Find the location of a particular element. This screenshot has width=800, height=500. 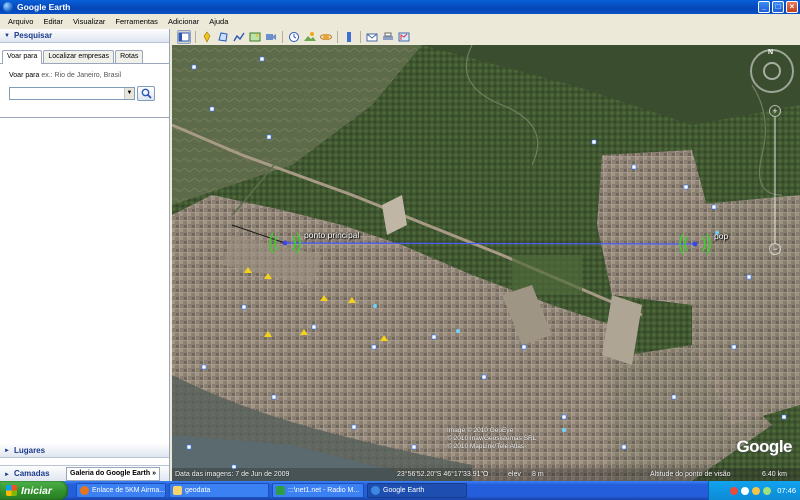

view-in-maps-button is located at coordinates (404, 37).